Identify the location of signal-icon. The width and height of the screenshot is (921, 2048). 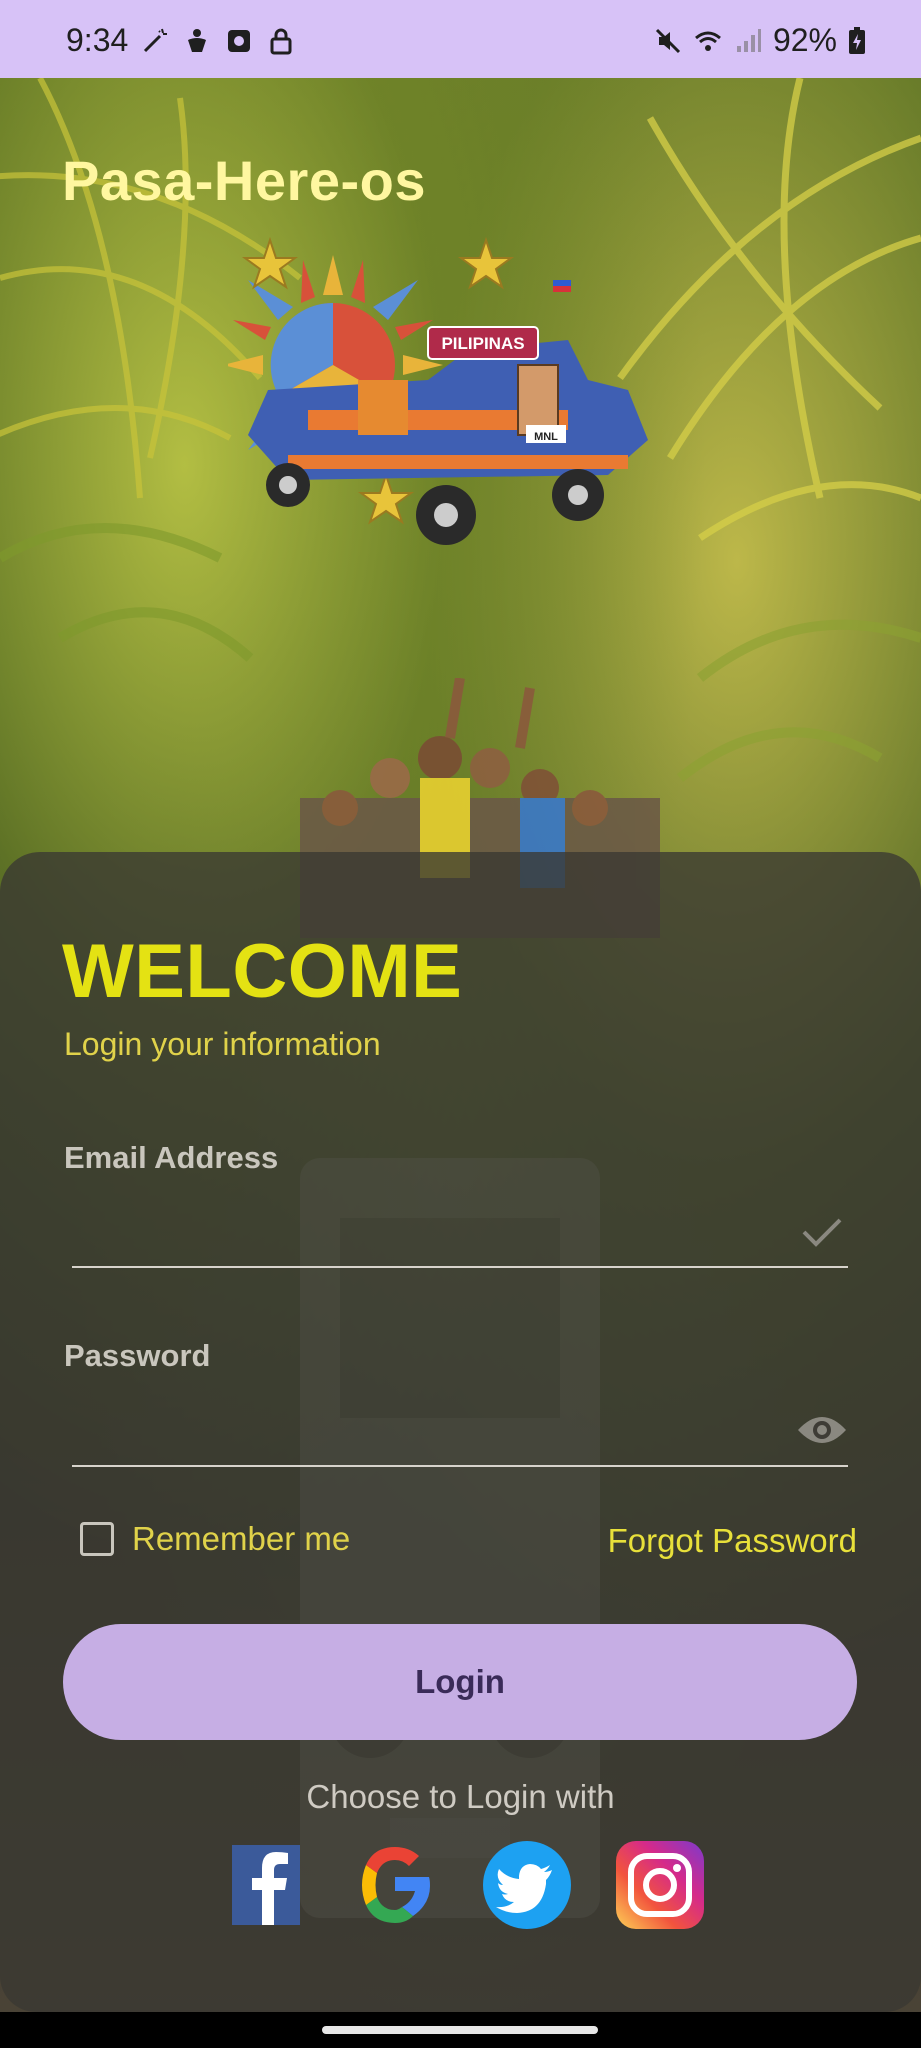
(748, 40).